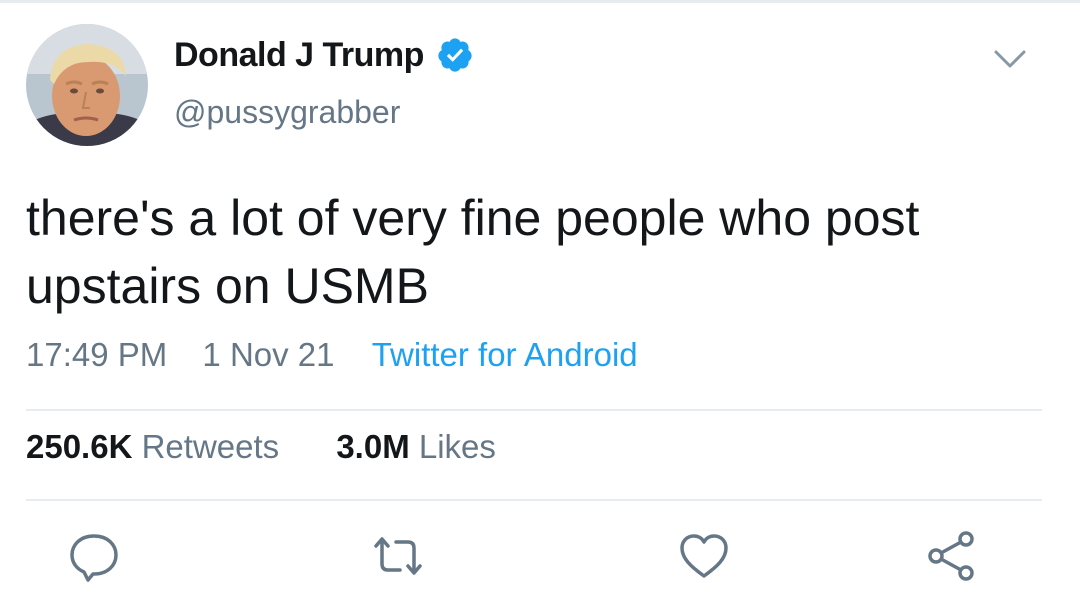  Describe the element at coordinates (1010, 58) in the screenshot. I see `chevron-down-icon` at that location.